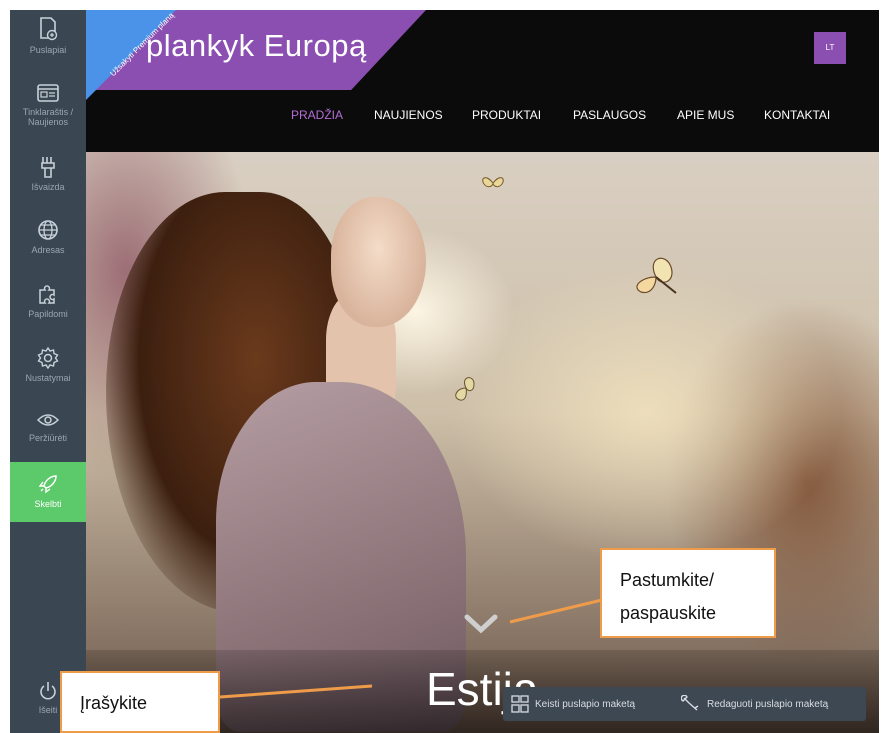 This screenshot has height=733, width=883. I want to click on scroll-hint-line1: Pastumkite/, so click(667, 580).